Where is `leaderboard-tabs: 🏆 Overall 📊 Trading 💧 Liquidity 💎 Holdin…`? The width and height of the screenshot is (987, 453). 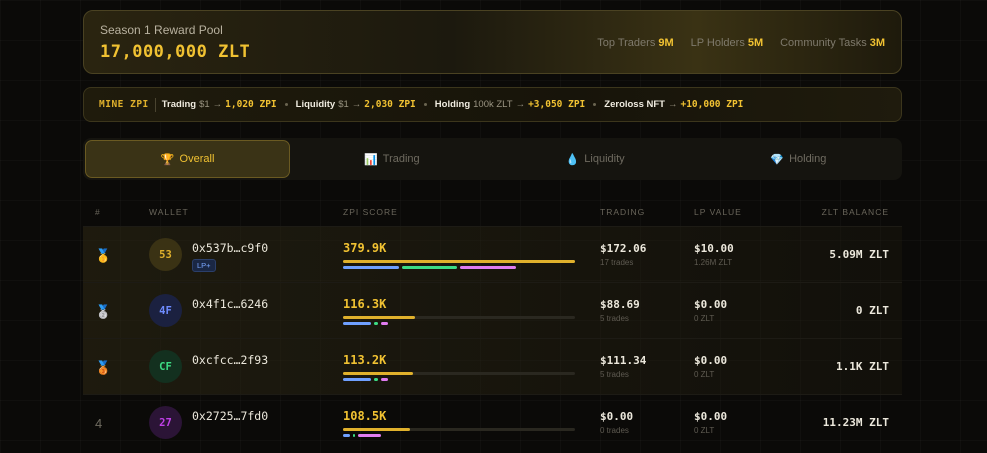
leaderboard-tabs: 🏆 Overall 📊 Trading 💧 Liquidity 💎 Holdin… is located at coordinates (492, 159).